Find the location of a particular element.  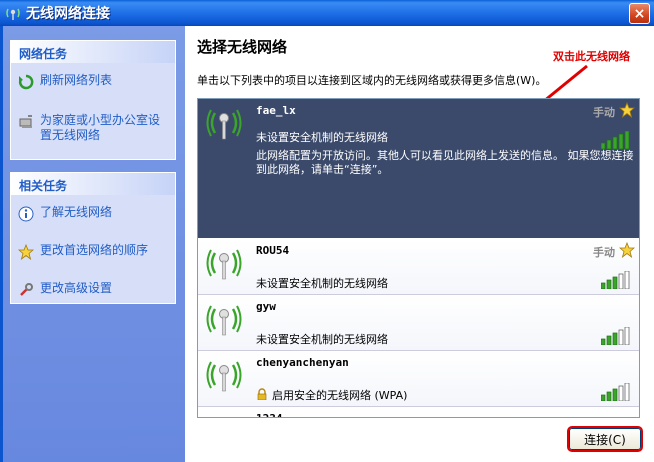

close-icon: × is located at coordinates (639, 13).